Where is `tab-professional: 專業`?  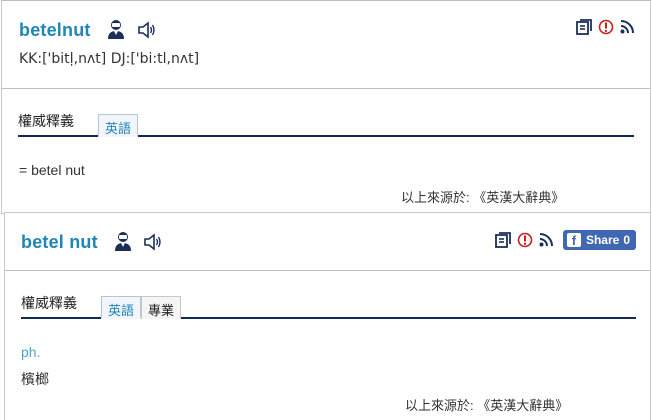
tab-professional: 專業 is located at coordinates (161, 307).